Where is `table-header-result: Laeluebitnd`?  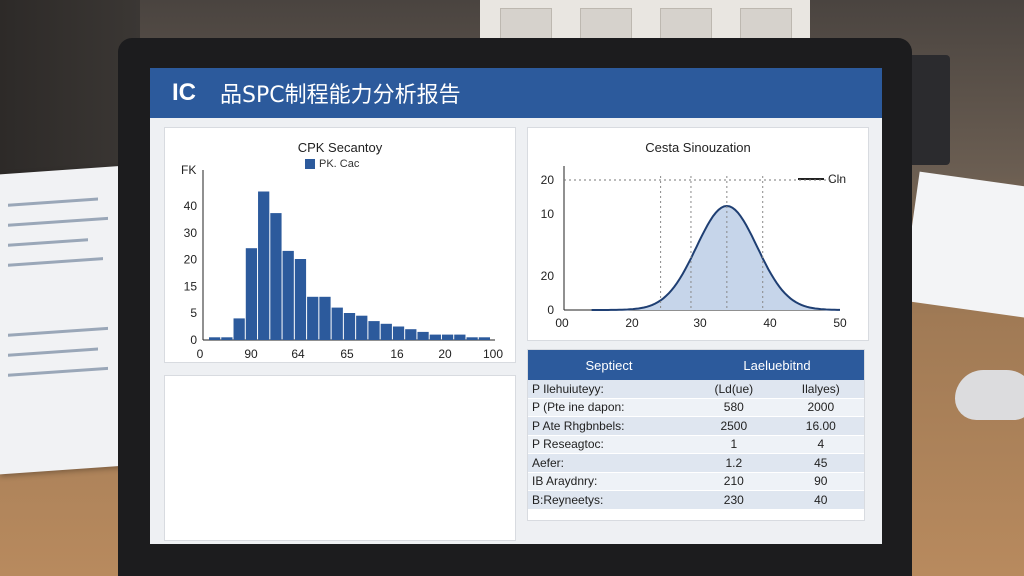 table-header-result: Laeluebitnd is located at coordinates (777, 365).